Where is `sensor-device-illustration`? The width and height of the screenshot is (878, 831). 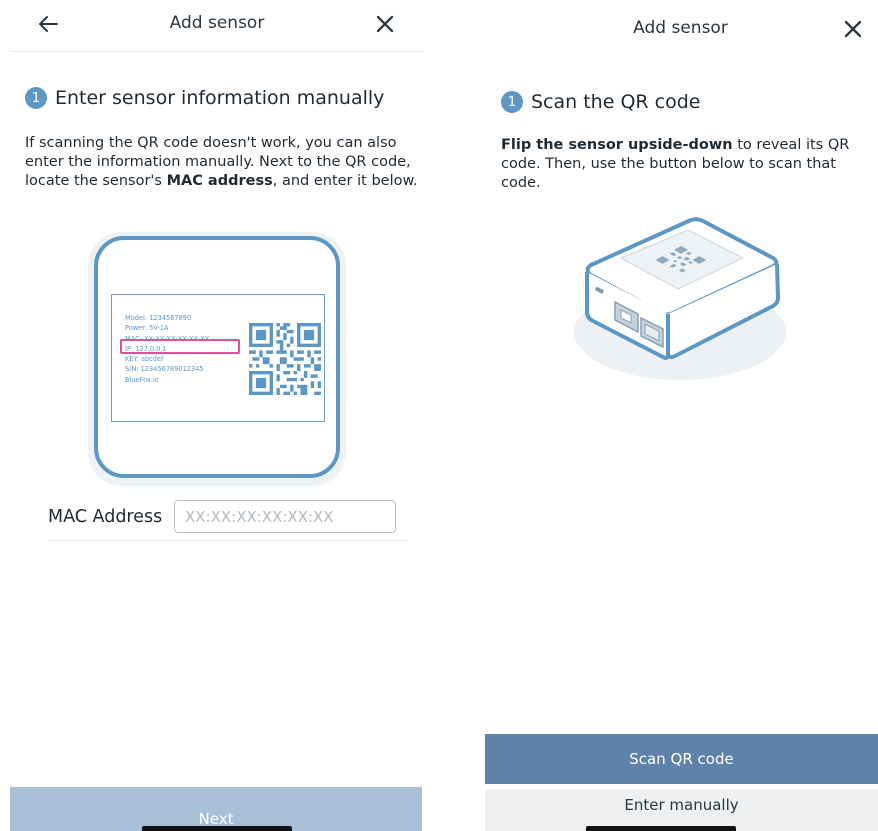
sensor-device-illustration is located at coordinates (680, 297).